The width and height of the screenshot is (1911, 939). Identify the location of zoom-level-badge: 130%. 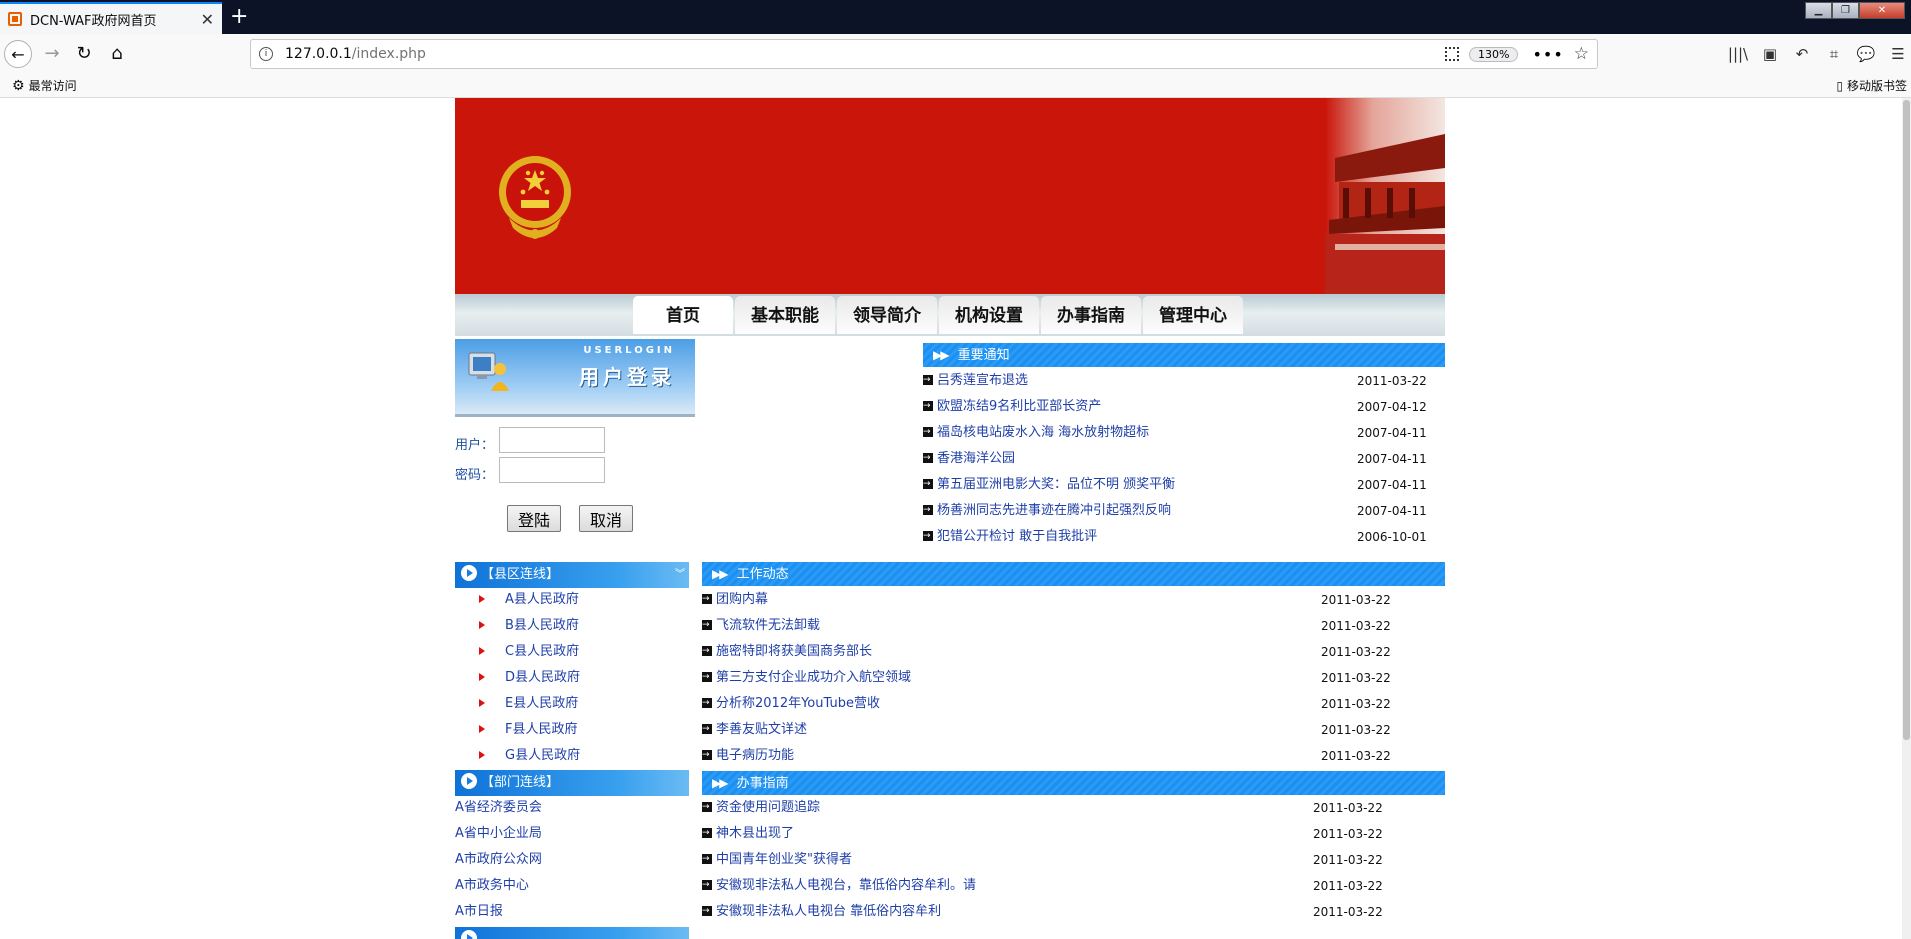
(1493, 54).